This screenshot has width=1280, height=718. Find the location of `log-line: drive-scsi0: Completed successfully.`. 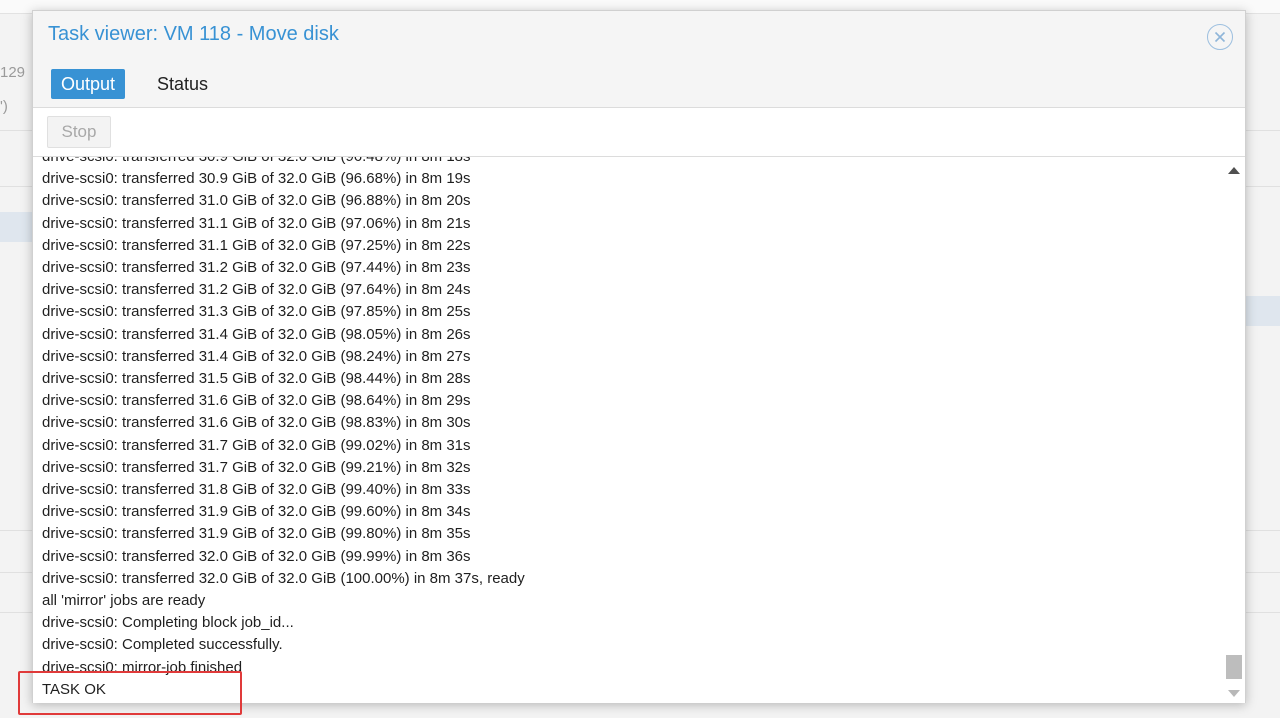

log-line: drive-scsi0: Completed successfully. is located at coordinates (162, 645).